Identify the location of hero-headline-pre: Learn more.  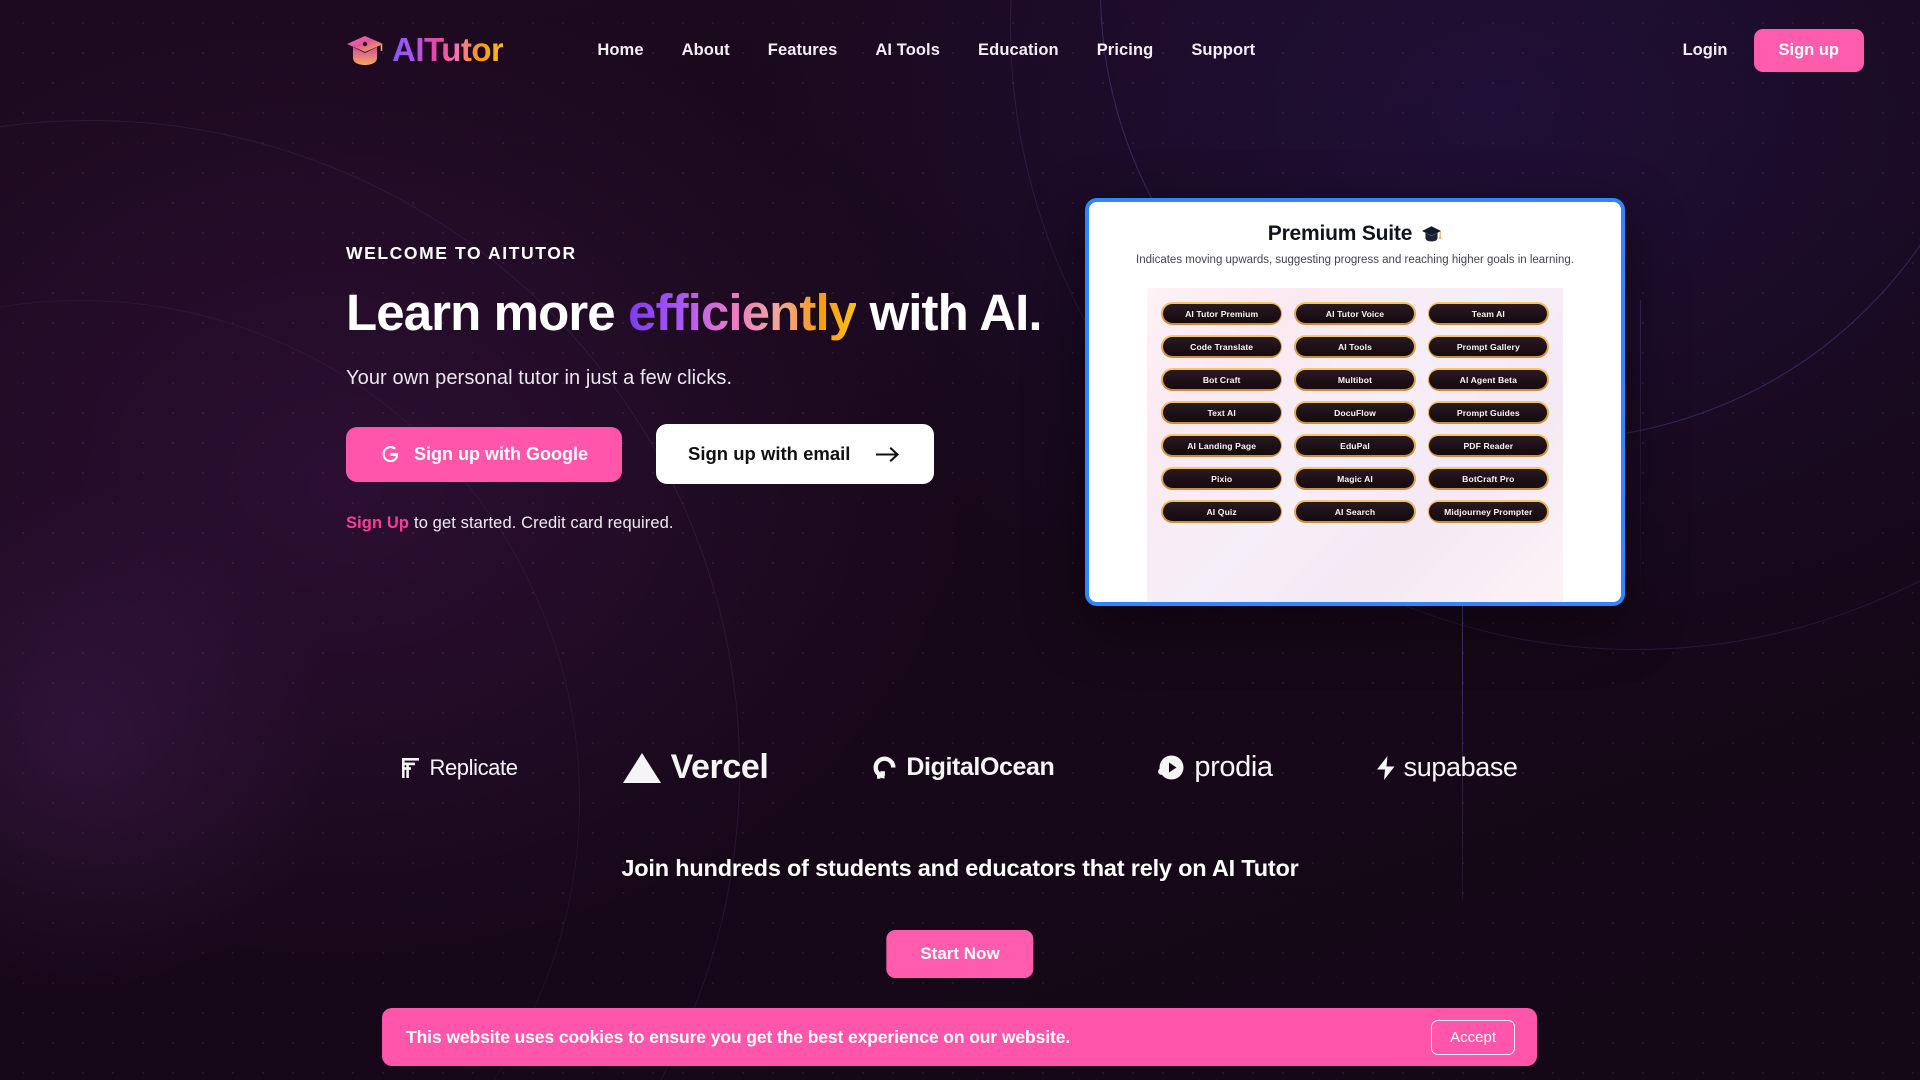
(487, 312).